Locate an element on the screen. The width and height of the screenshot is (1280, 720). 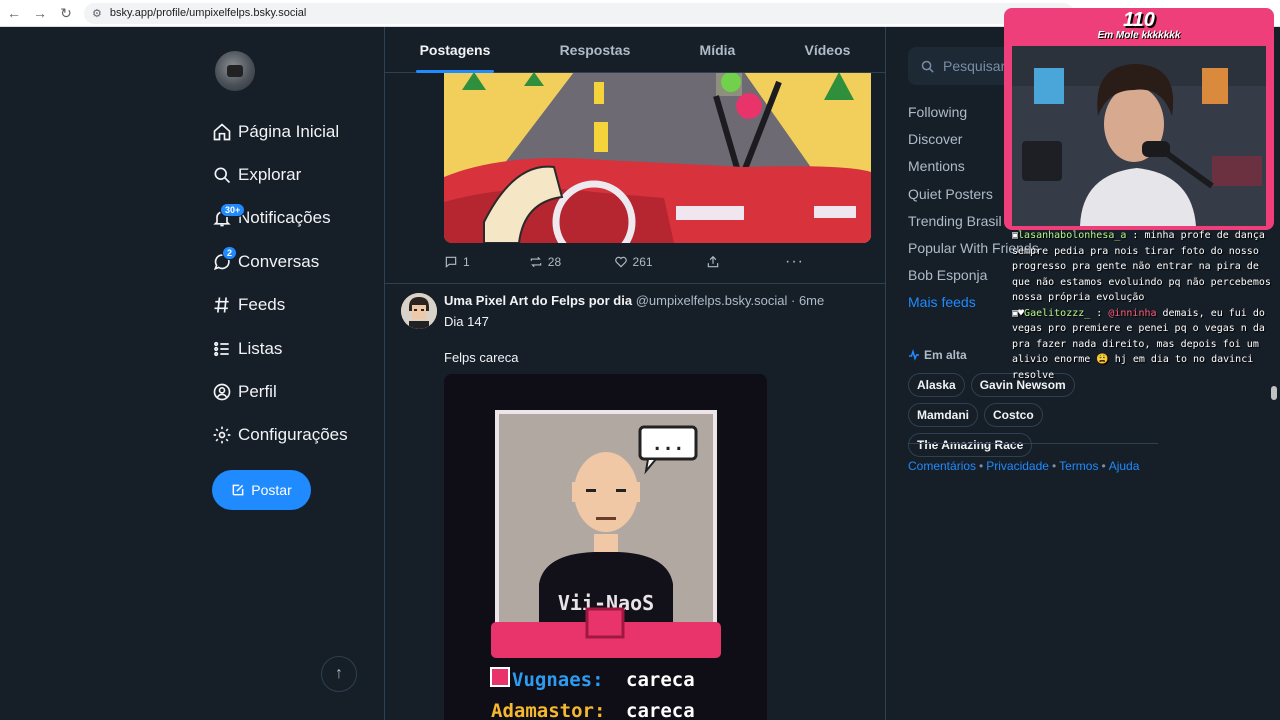
reply-count: 1 is located at coordinates (466, 262).